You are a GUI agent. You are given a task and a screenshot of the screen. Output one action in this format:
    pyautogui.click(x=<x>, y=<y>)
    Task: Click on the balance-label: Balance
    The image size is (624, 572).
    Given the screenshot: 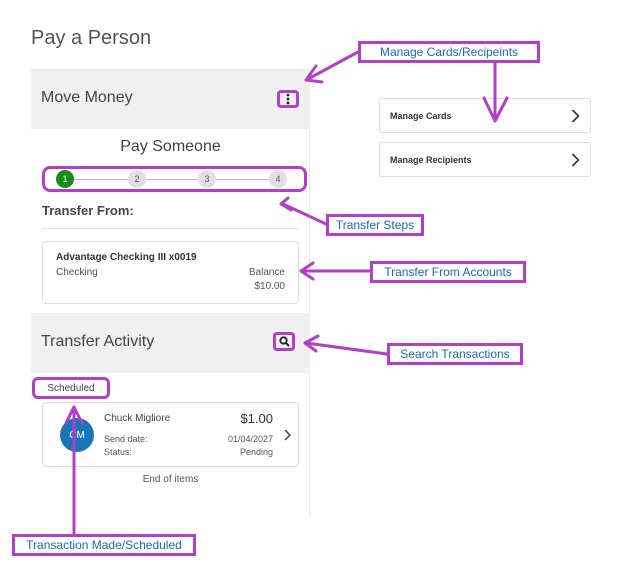 What is the action you would take?
    pyautogui.click(x=266, y=272)
    